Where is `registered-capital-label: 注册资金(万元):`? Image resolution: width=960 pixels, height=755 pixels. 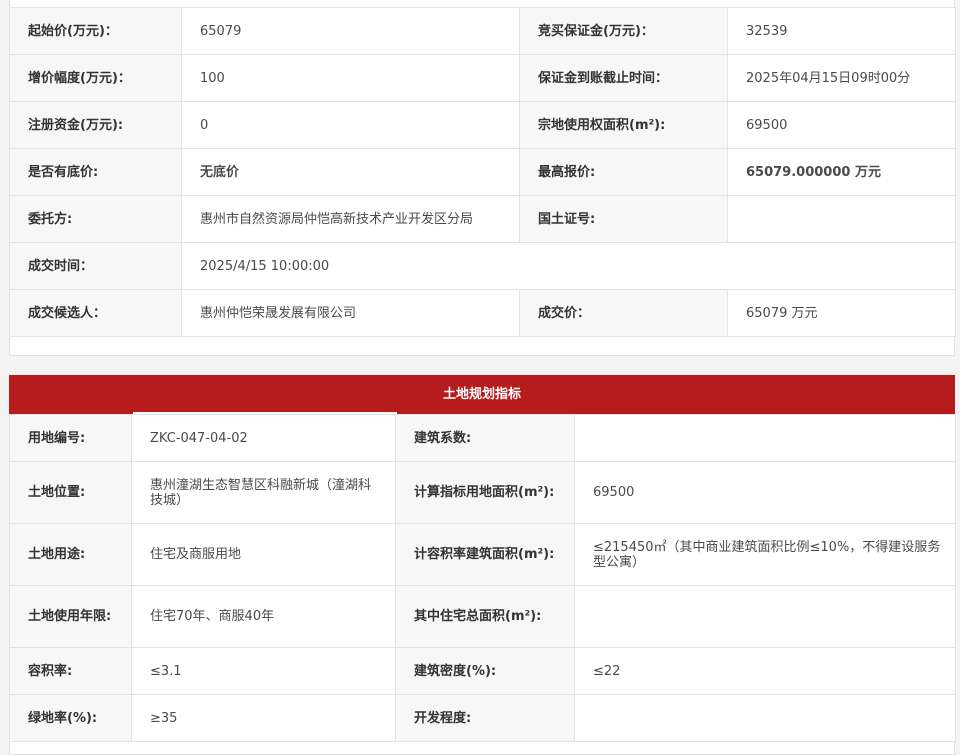 registered-capital-label: 注册资金(万元): is located at coordinates (95, 125).